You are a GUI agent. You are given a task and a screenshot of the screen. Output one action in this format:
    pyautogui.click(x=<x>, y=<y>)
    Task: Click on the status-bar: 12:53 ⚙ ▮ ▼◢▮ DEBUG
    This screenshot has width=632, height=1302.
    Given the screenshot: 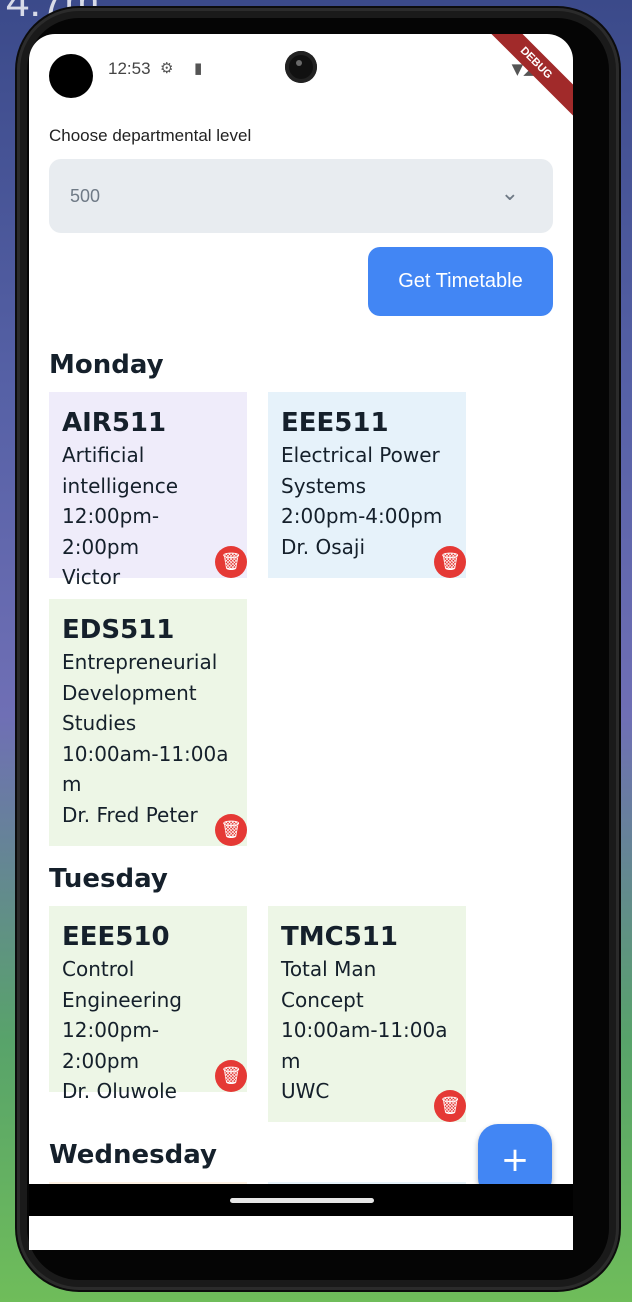 What is the action you would take?
    pyautogui.click(x=301, y=79)
    